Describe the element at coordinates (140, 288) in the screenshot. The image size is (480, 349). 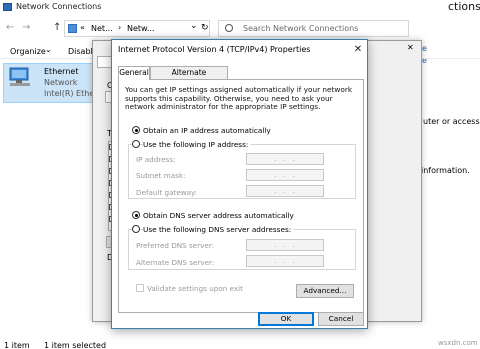
I see `validate-settings-checkbox` at that location.